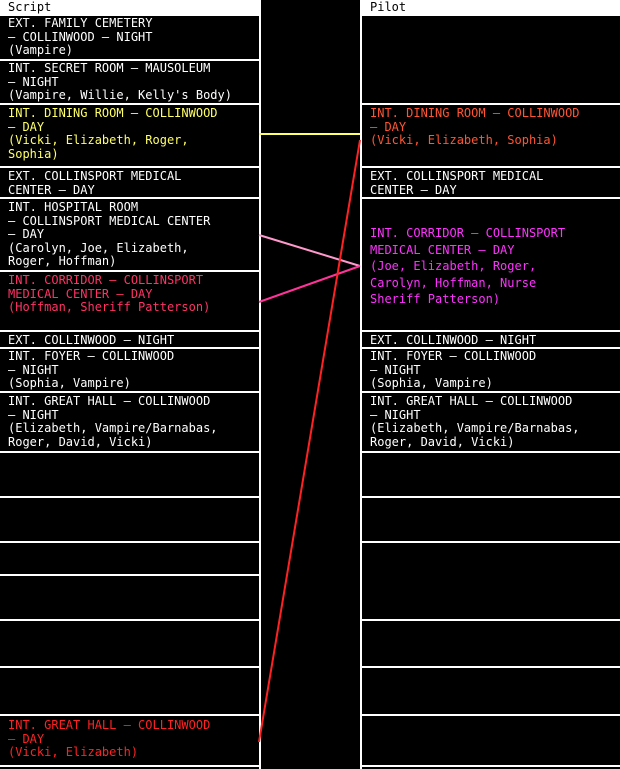 The image size is (620, 769). Describe the element at coordinates (73, 207) in the screenshot. I see `scene-line: INT. HOSPITAL ROOM` at that location.